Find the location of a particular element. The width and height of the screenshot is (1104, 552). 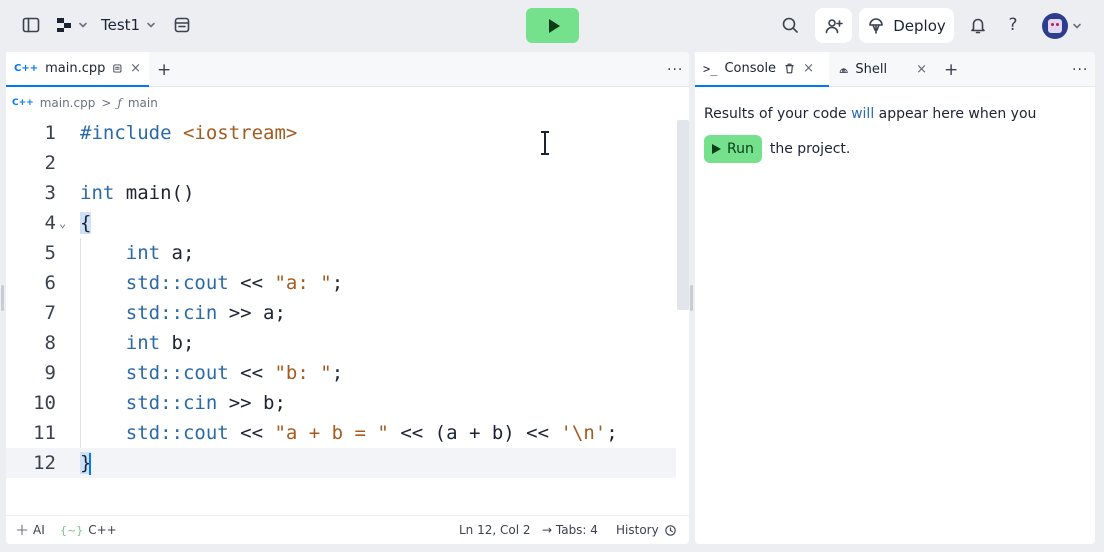

replit-logo-icon is located at coordinates (64, 25).